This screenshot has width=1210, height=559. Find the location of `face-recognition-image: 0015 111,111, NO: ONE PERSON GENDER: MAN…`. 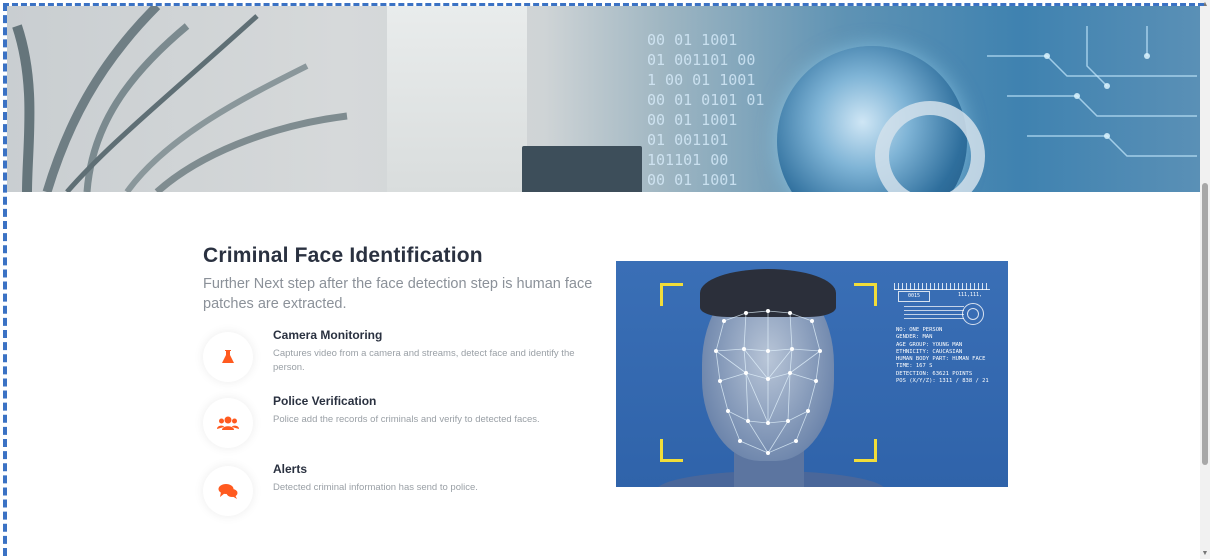

face-recognition-image: 0015 111,111, NO: ONE PERSON GENDER: MAN… is located at coordinates (812, 374).